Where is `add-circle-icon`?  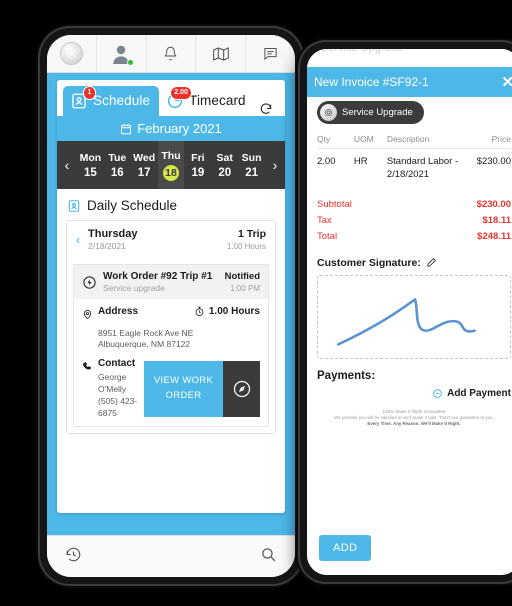
add-circle-icon is located at coordinates (437, 393).